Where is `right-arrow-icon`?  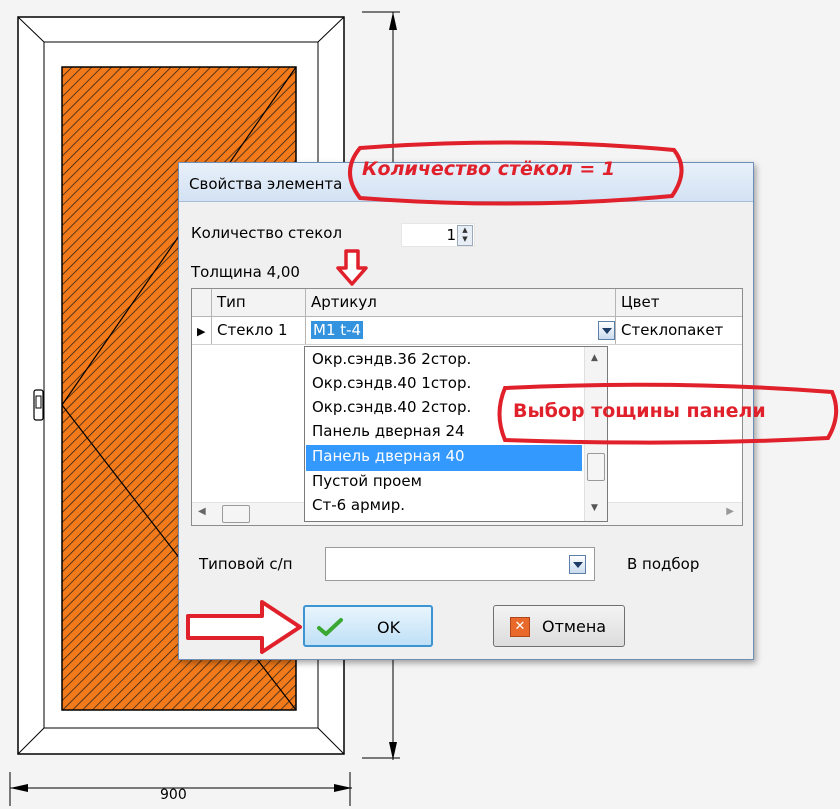
right-arrow-icon is located at coordinates (244, 627).